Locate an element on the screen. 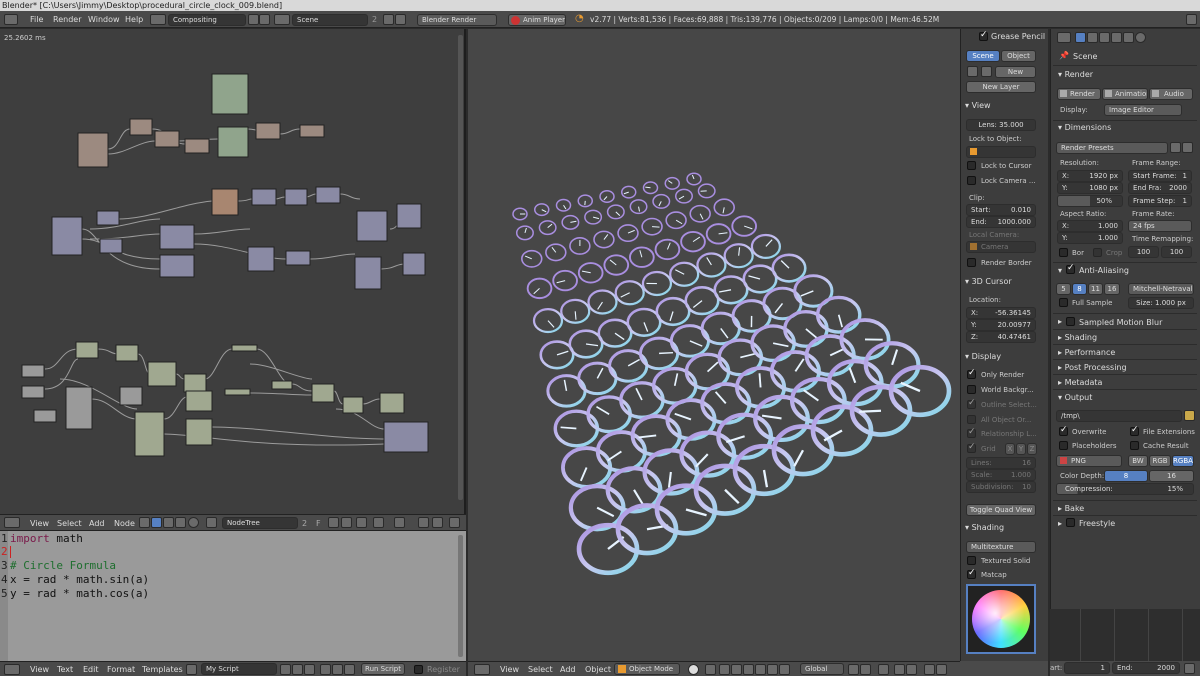  backdrop-icon is located at coordinates (180, 522).